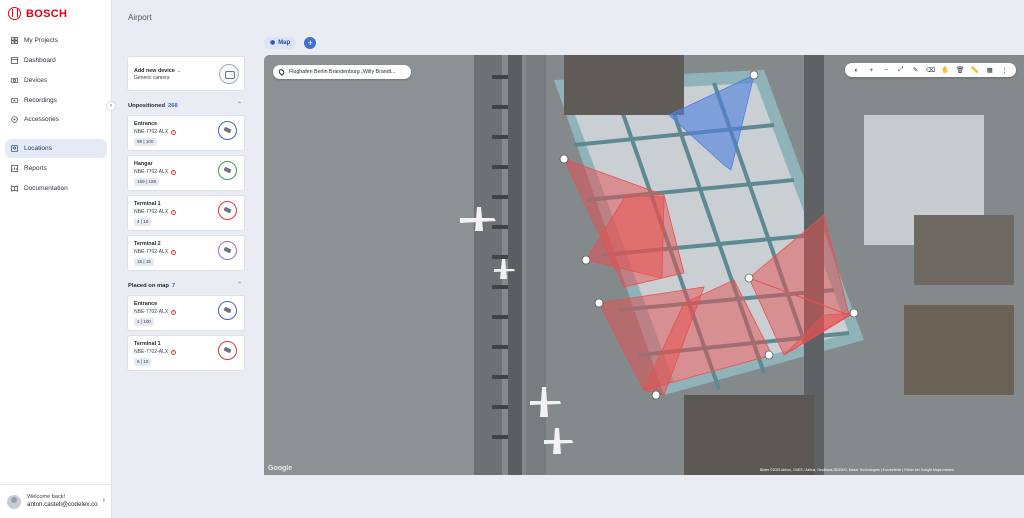 The image size is (1024, 518). What do you see at coordinates (56, 168) in the screenshot?
I see `nav-item-reports: Reports` at bounding box center [56, 168].